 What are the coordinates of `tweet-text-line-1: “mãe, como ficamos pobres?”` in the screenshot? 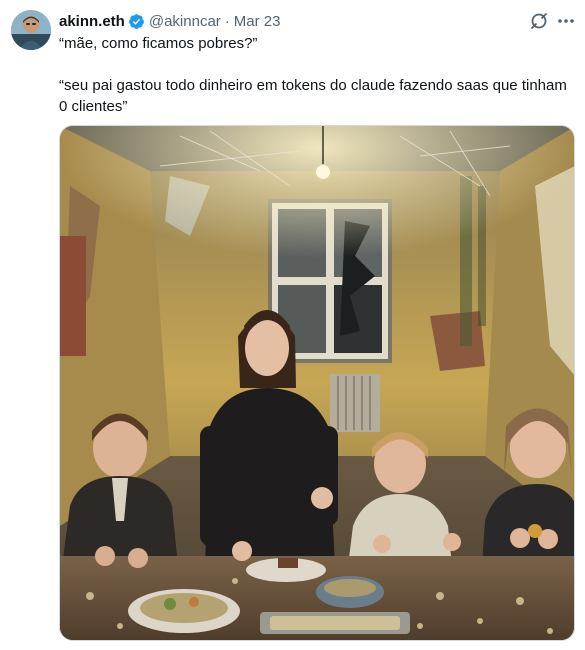 It's located at (158, 43).